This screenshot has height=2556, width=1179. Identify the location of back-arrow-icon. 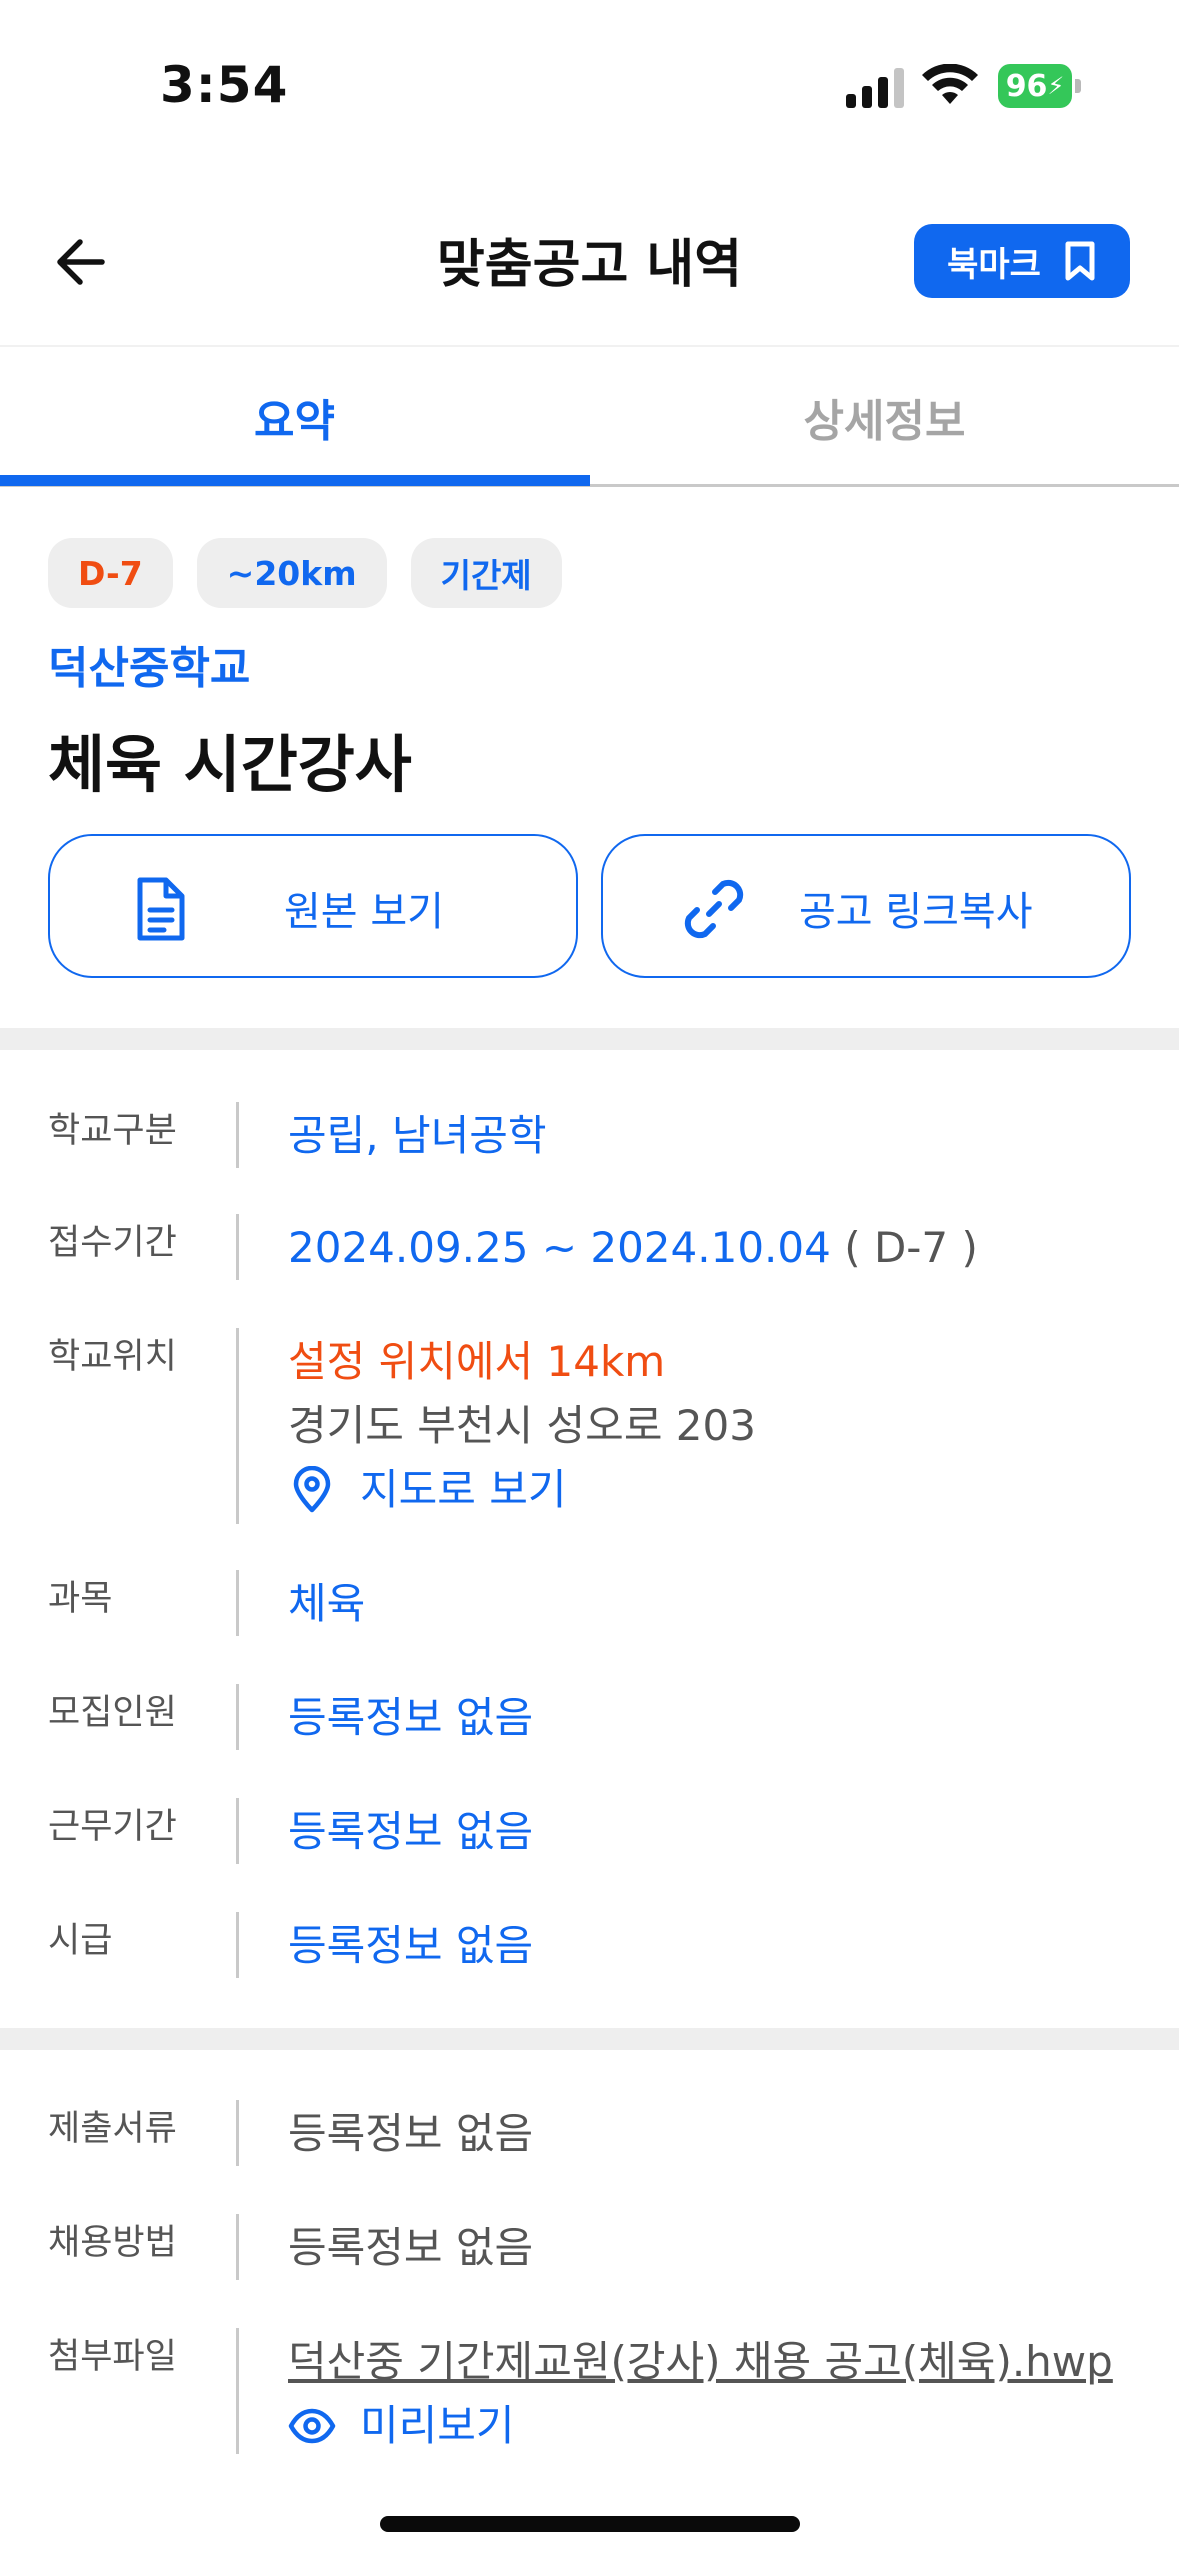
(82, 262).